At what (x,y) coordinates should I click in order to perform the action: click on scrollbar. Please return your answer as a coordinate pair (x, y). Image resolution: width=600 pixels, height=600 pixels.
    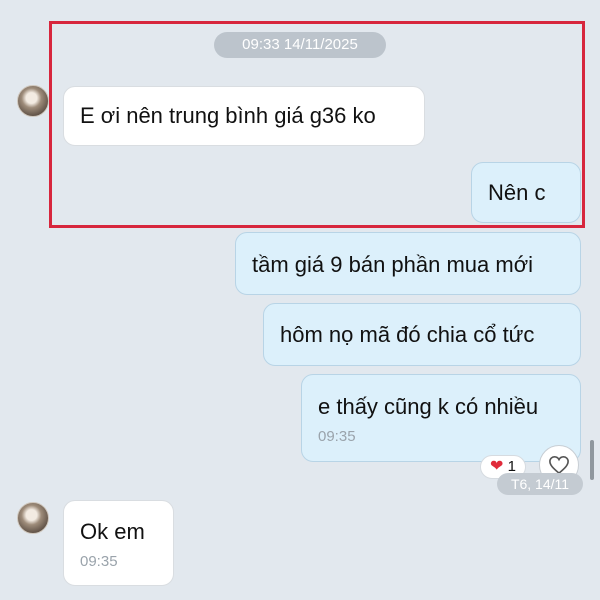
    Looking at the image, I should click on (592, 460).